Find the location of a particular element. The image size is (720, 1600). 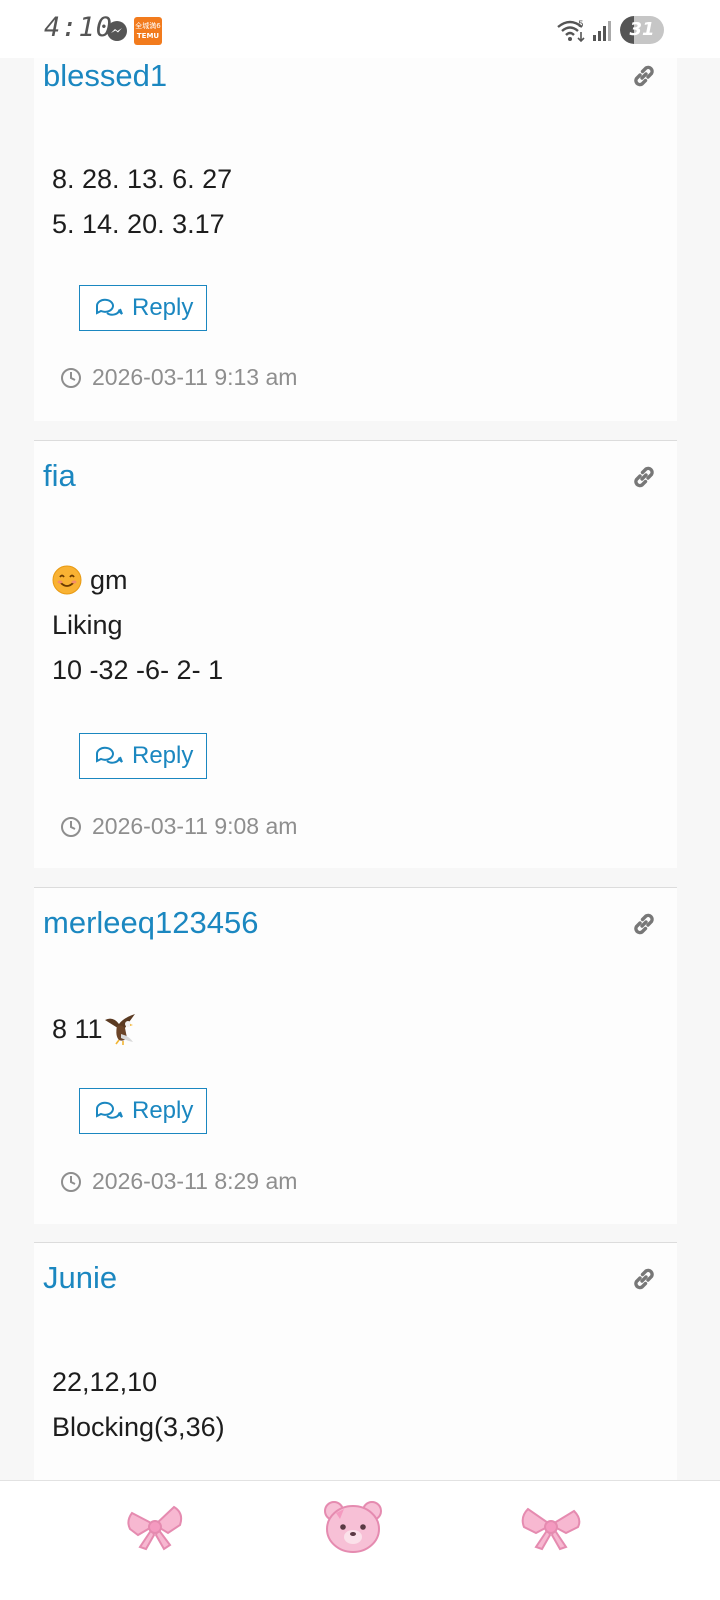

comment-text-line: 8 11 is located at coordinates (94, 1029).